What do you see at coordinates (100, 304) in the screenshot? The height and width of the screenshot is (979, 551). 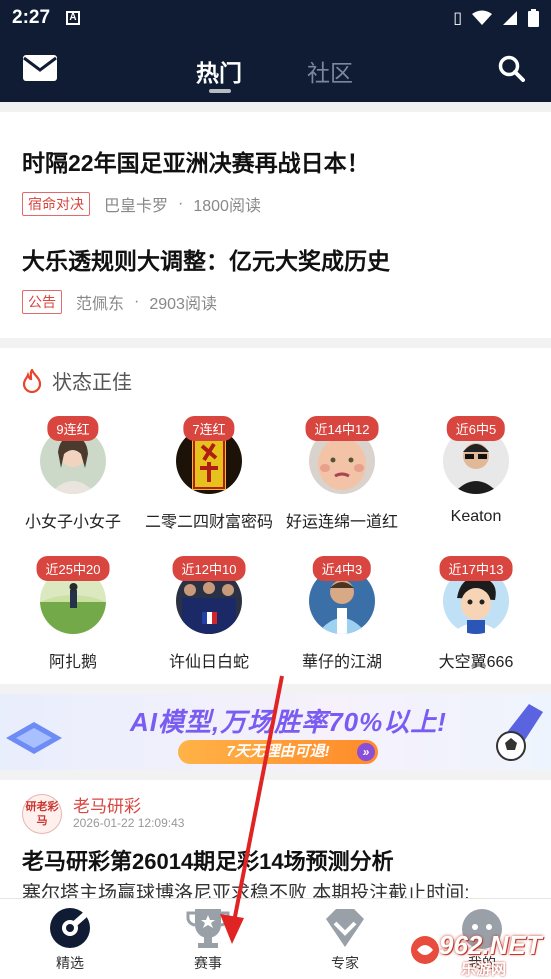 I see `headline-author: 范佩东` at bounding box center [100, 304].